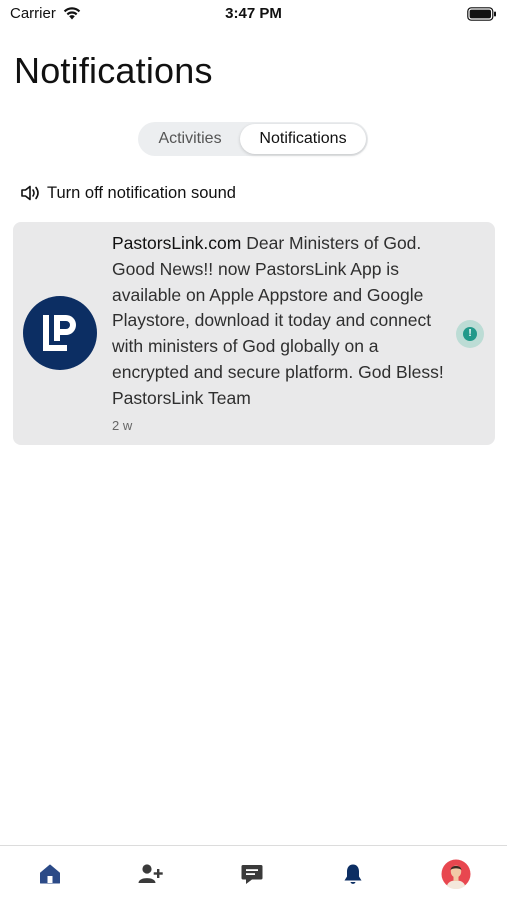 This screenshot has width=507, height=901. Describe the element at coordinates (190, 139) in the screenshot. I see `tab-activities: Activities` at that location.